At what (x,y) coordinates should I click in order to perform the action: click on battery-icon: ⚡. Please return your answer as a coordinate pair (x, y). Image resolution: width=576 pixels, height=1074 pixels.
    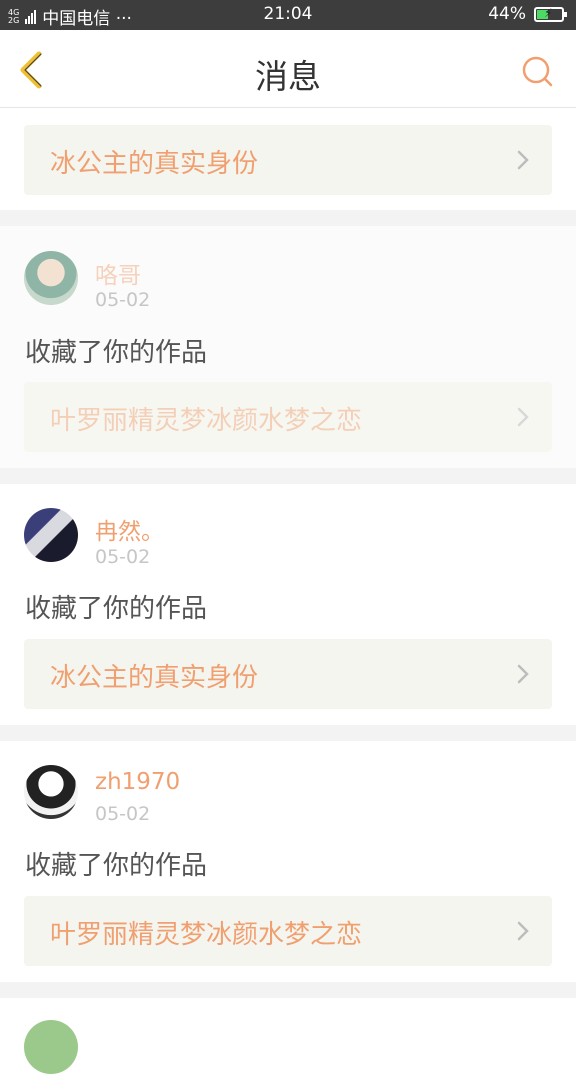
    Looking at the image, I should click on (550, 14).